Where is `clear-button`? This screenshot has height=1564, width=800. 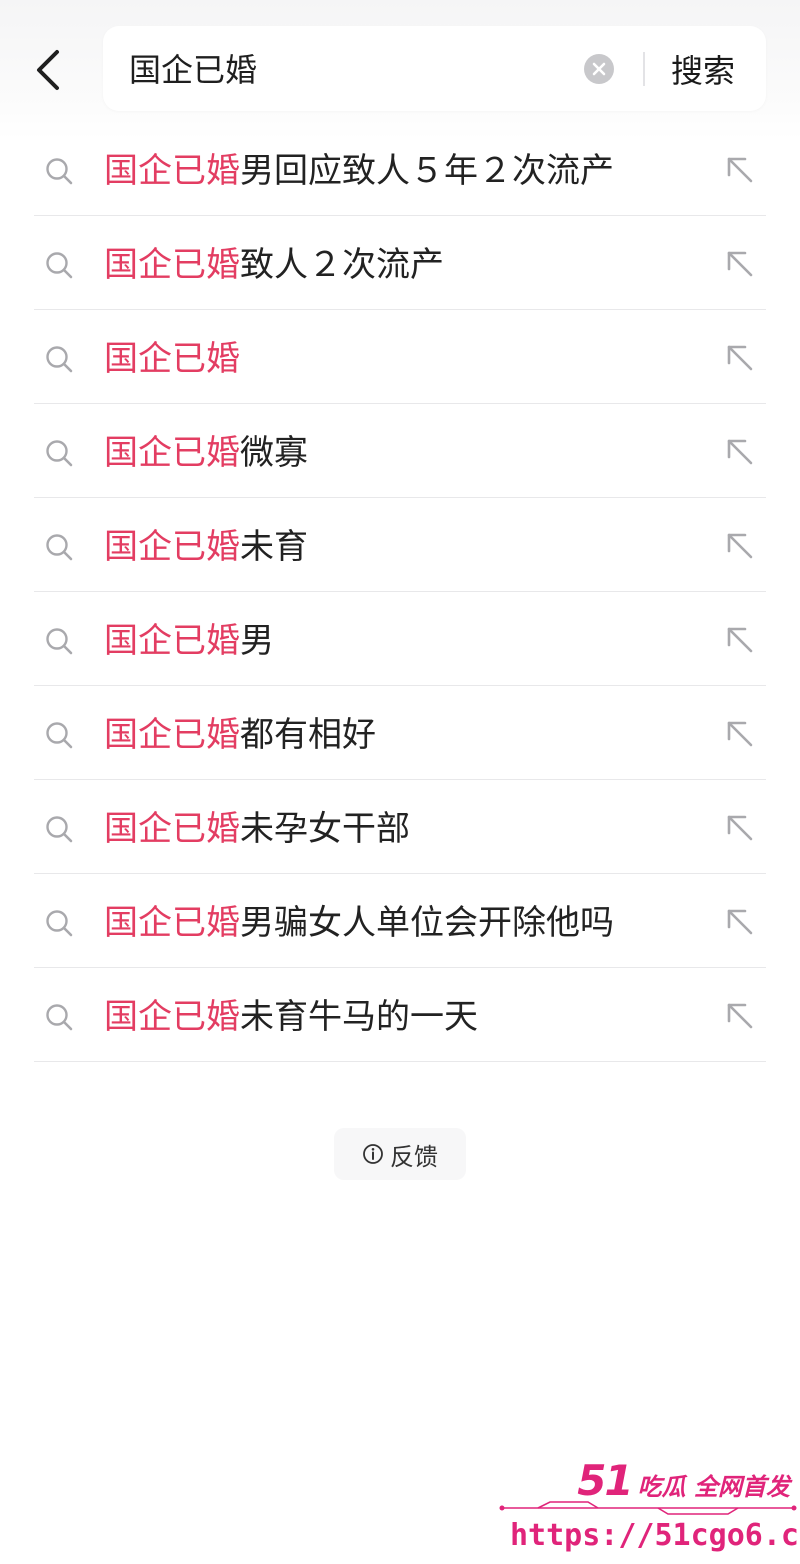
clear-button is located at coordinates (599, 69).